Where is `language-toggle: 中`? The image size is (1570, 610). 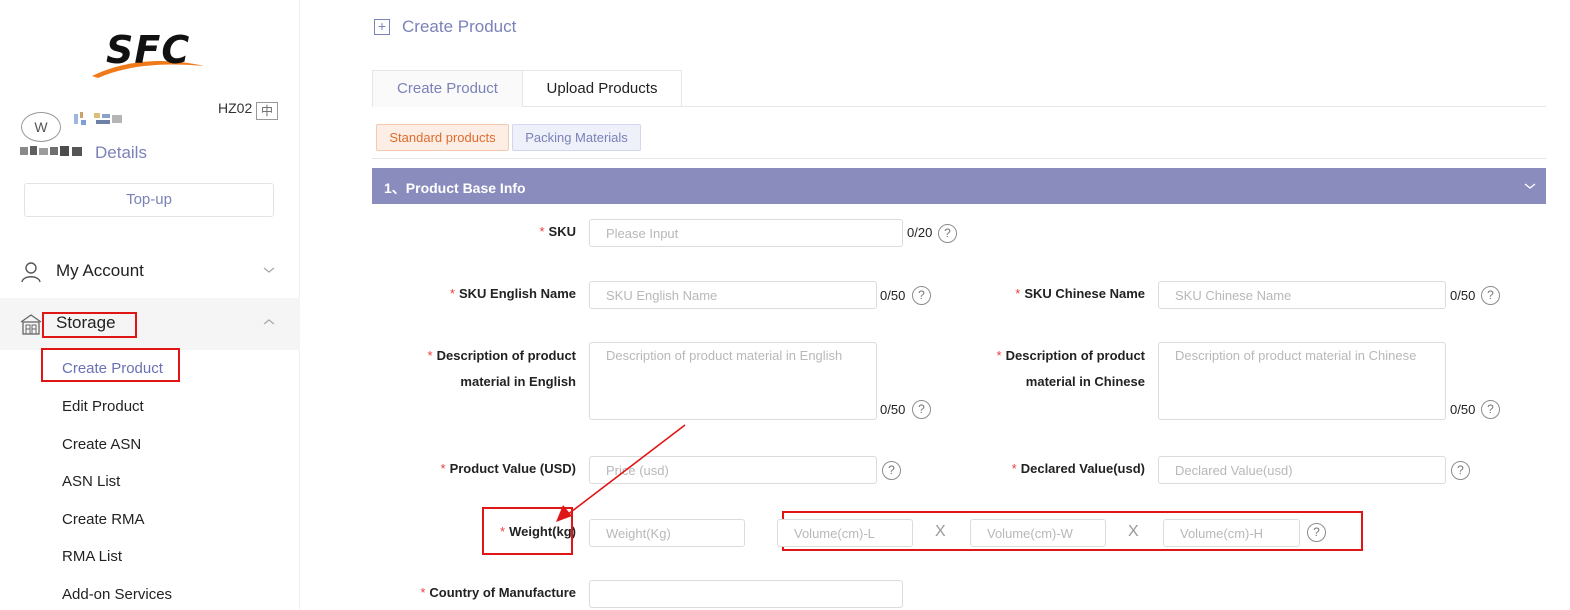 language-toggle: 中 is located at coordinates (267, 111).